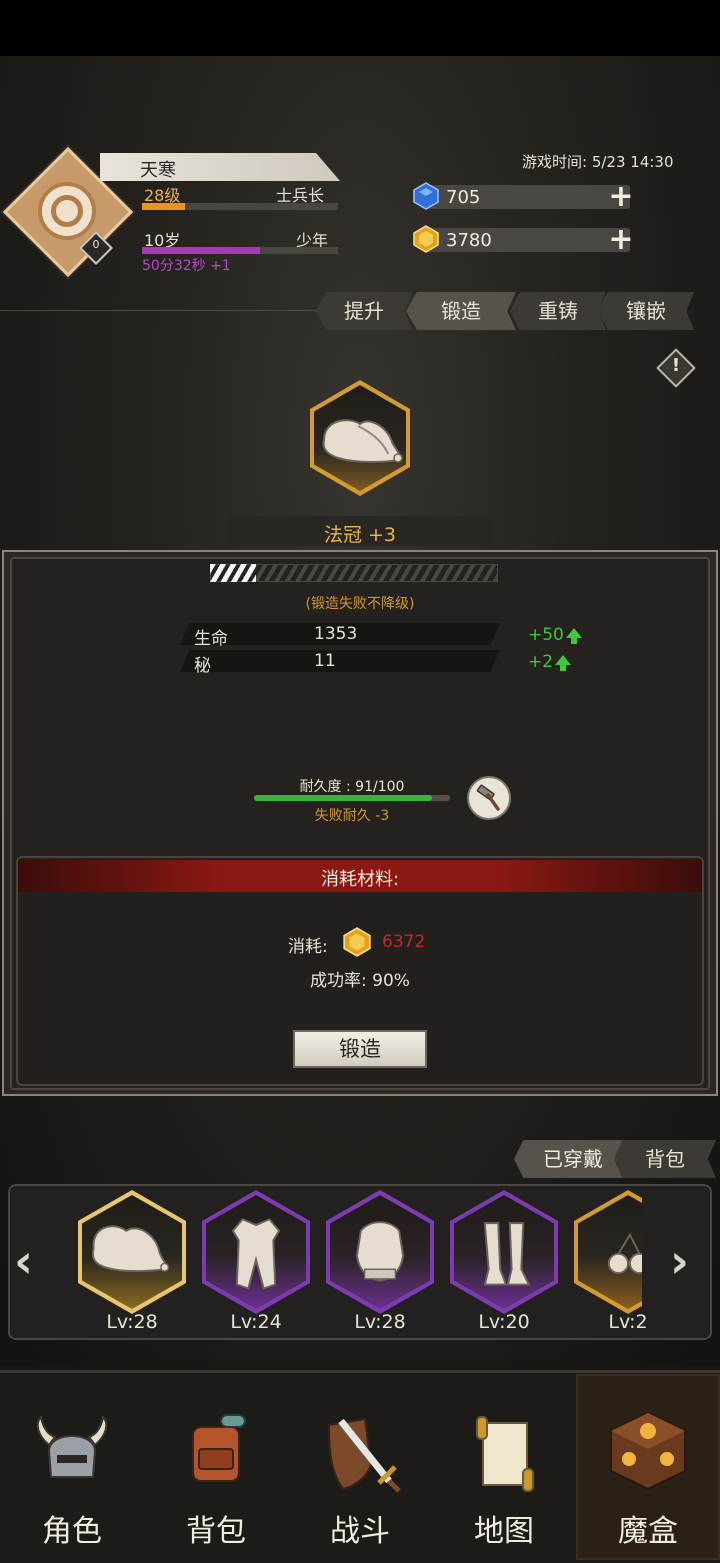 Image resolution: width=720 pixels, height=1563 pixels. Describe the element at coordinates (676, 365) in the screenshot. I see `info-icon-mark: !` at that location.